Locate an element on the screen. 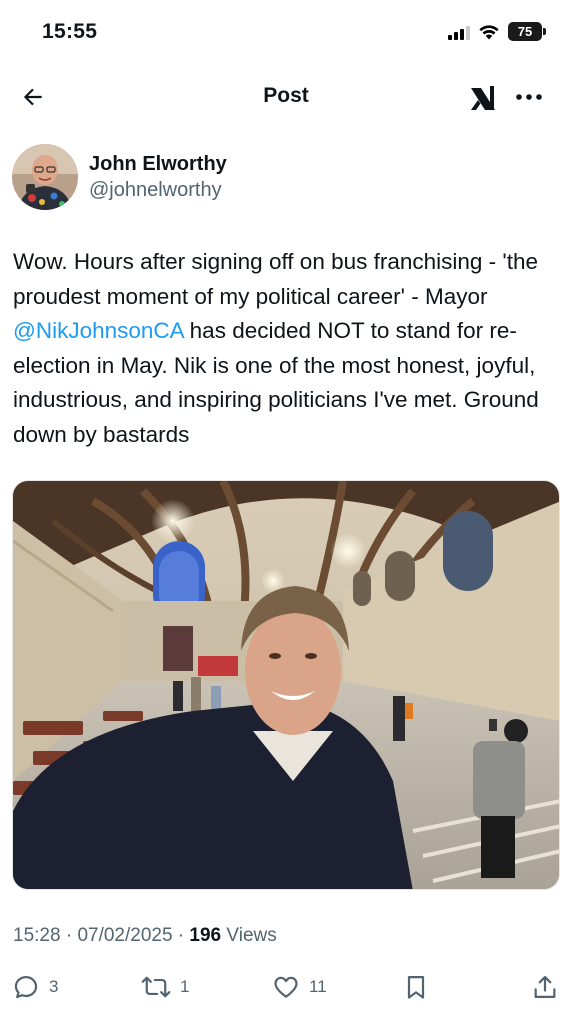 This screenshot has height=1024, width=572. post-actions: 3 1 11 is located at coordinates (286, 987).